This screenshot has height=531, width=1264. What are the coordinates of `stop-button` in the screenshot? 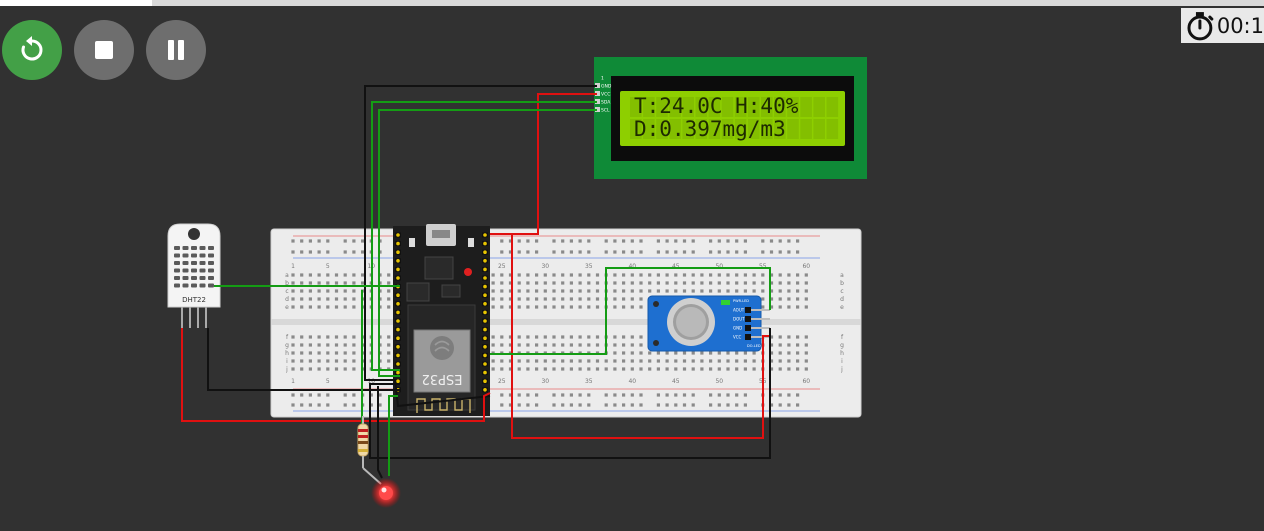 It's located at (104, 50).